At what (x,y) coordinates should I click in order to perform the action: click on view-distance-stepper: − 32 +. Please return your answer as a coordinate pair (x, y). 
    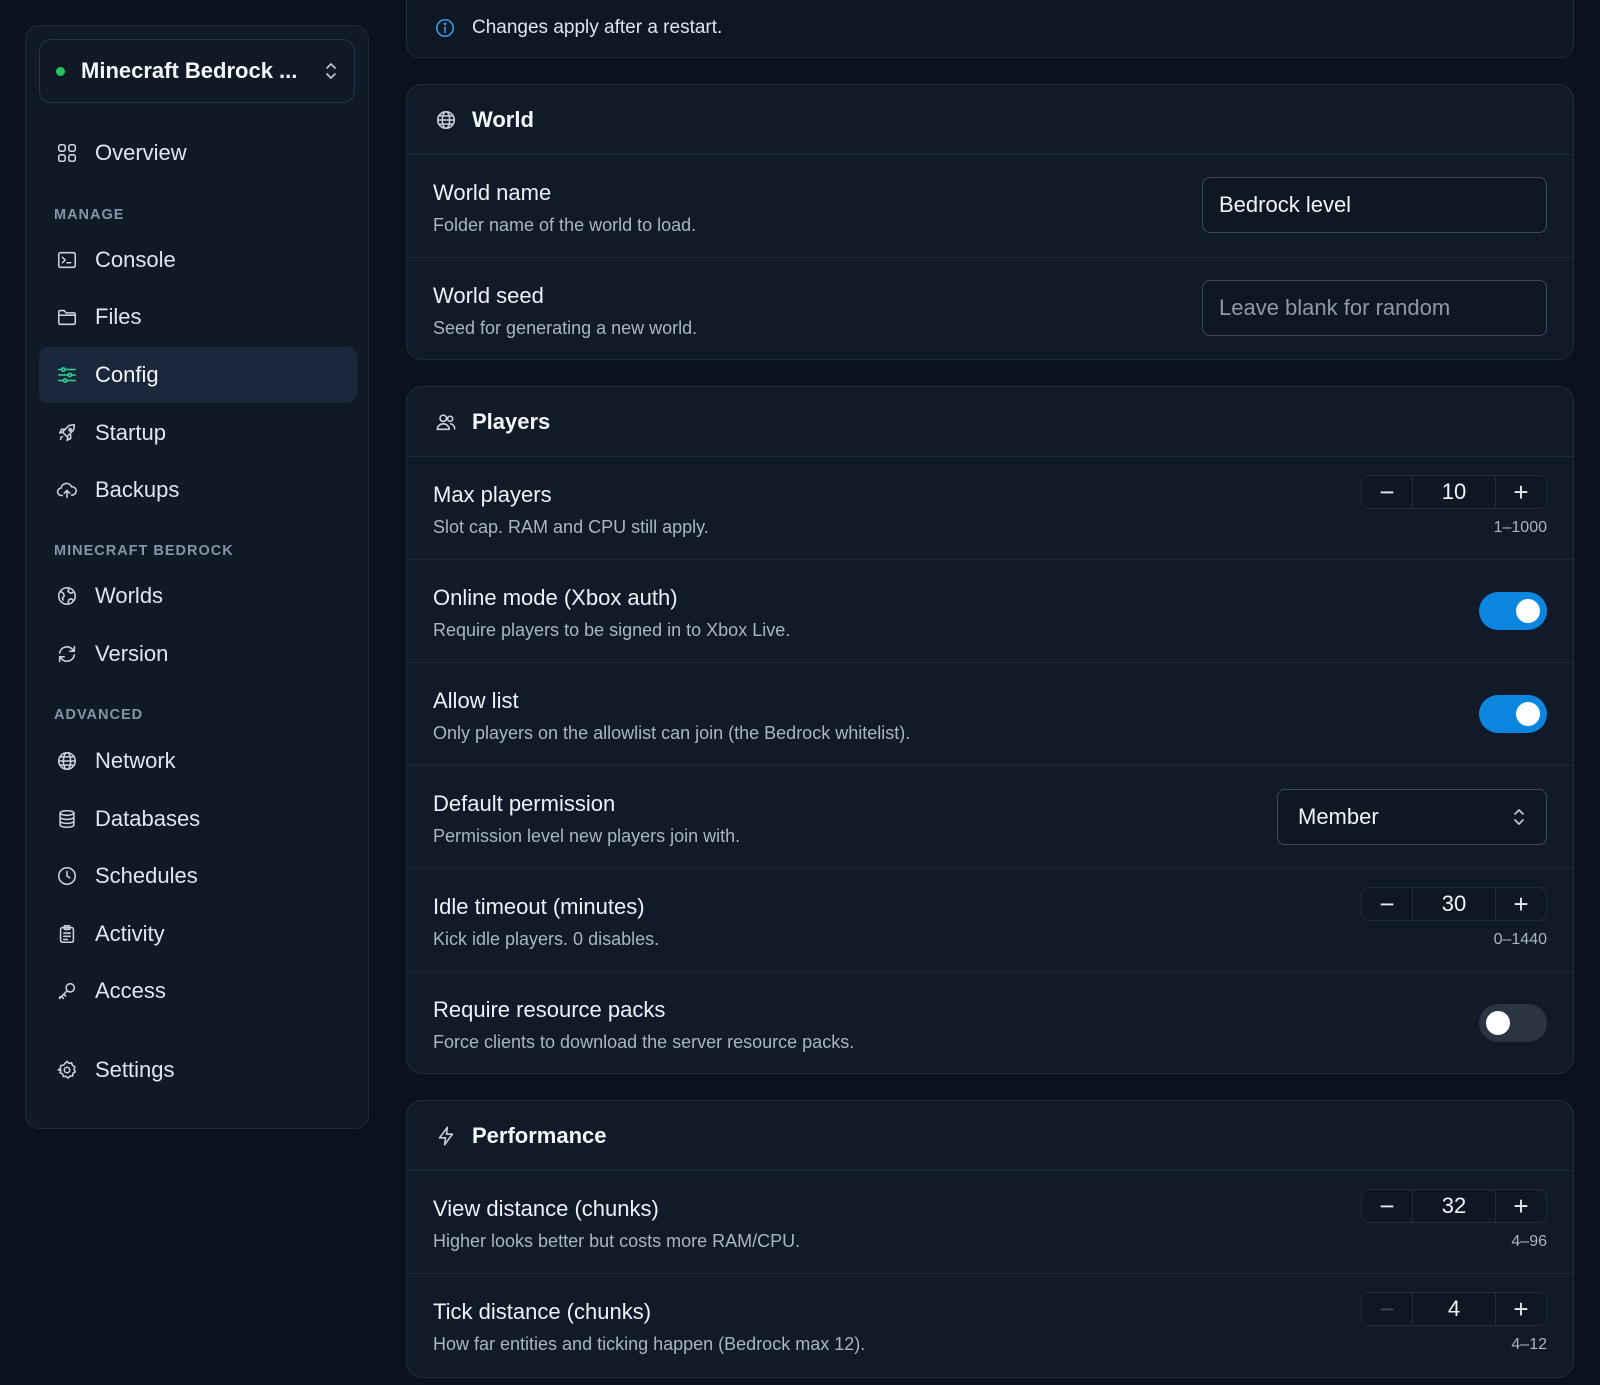
    Looking at the image, I should click on (1454, 1206).